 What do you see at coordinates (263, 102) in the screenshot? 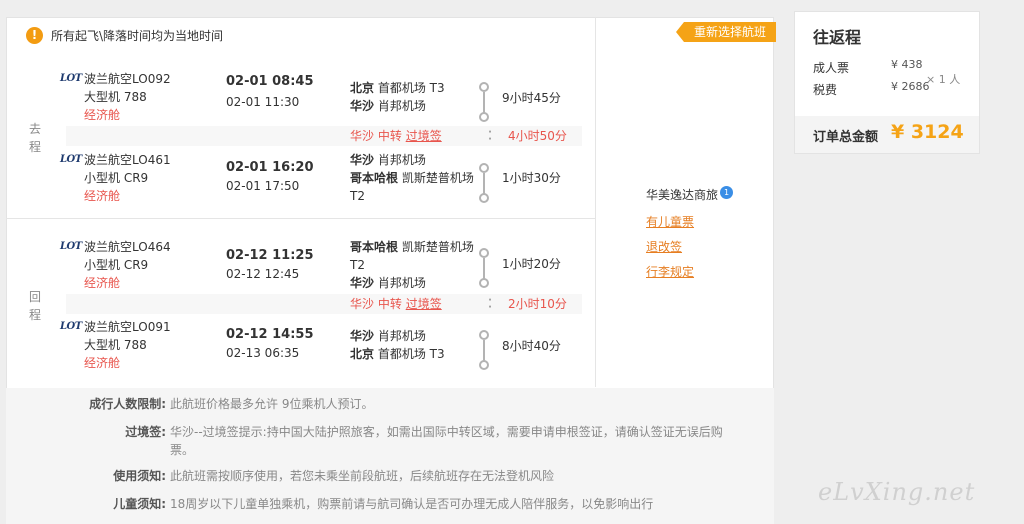
I see `arrival-time: 02-01 11:30` at bounding box center [263, 102].